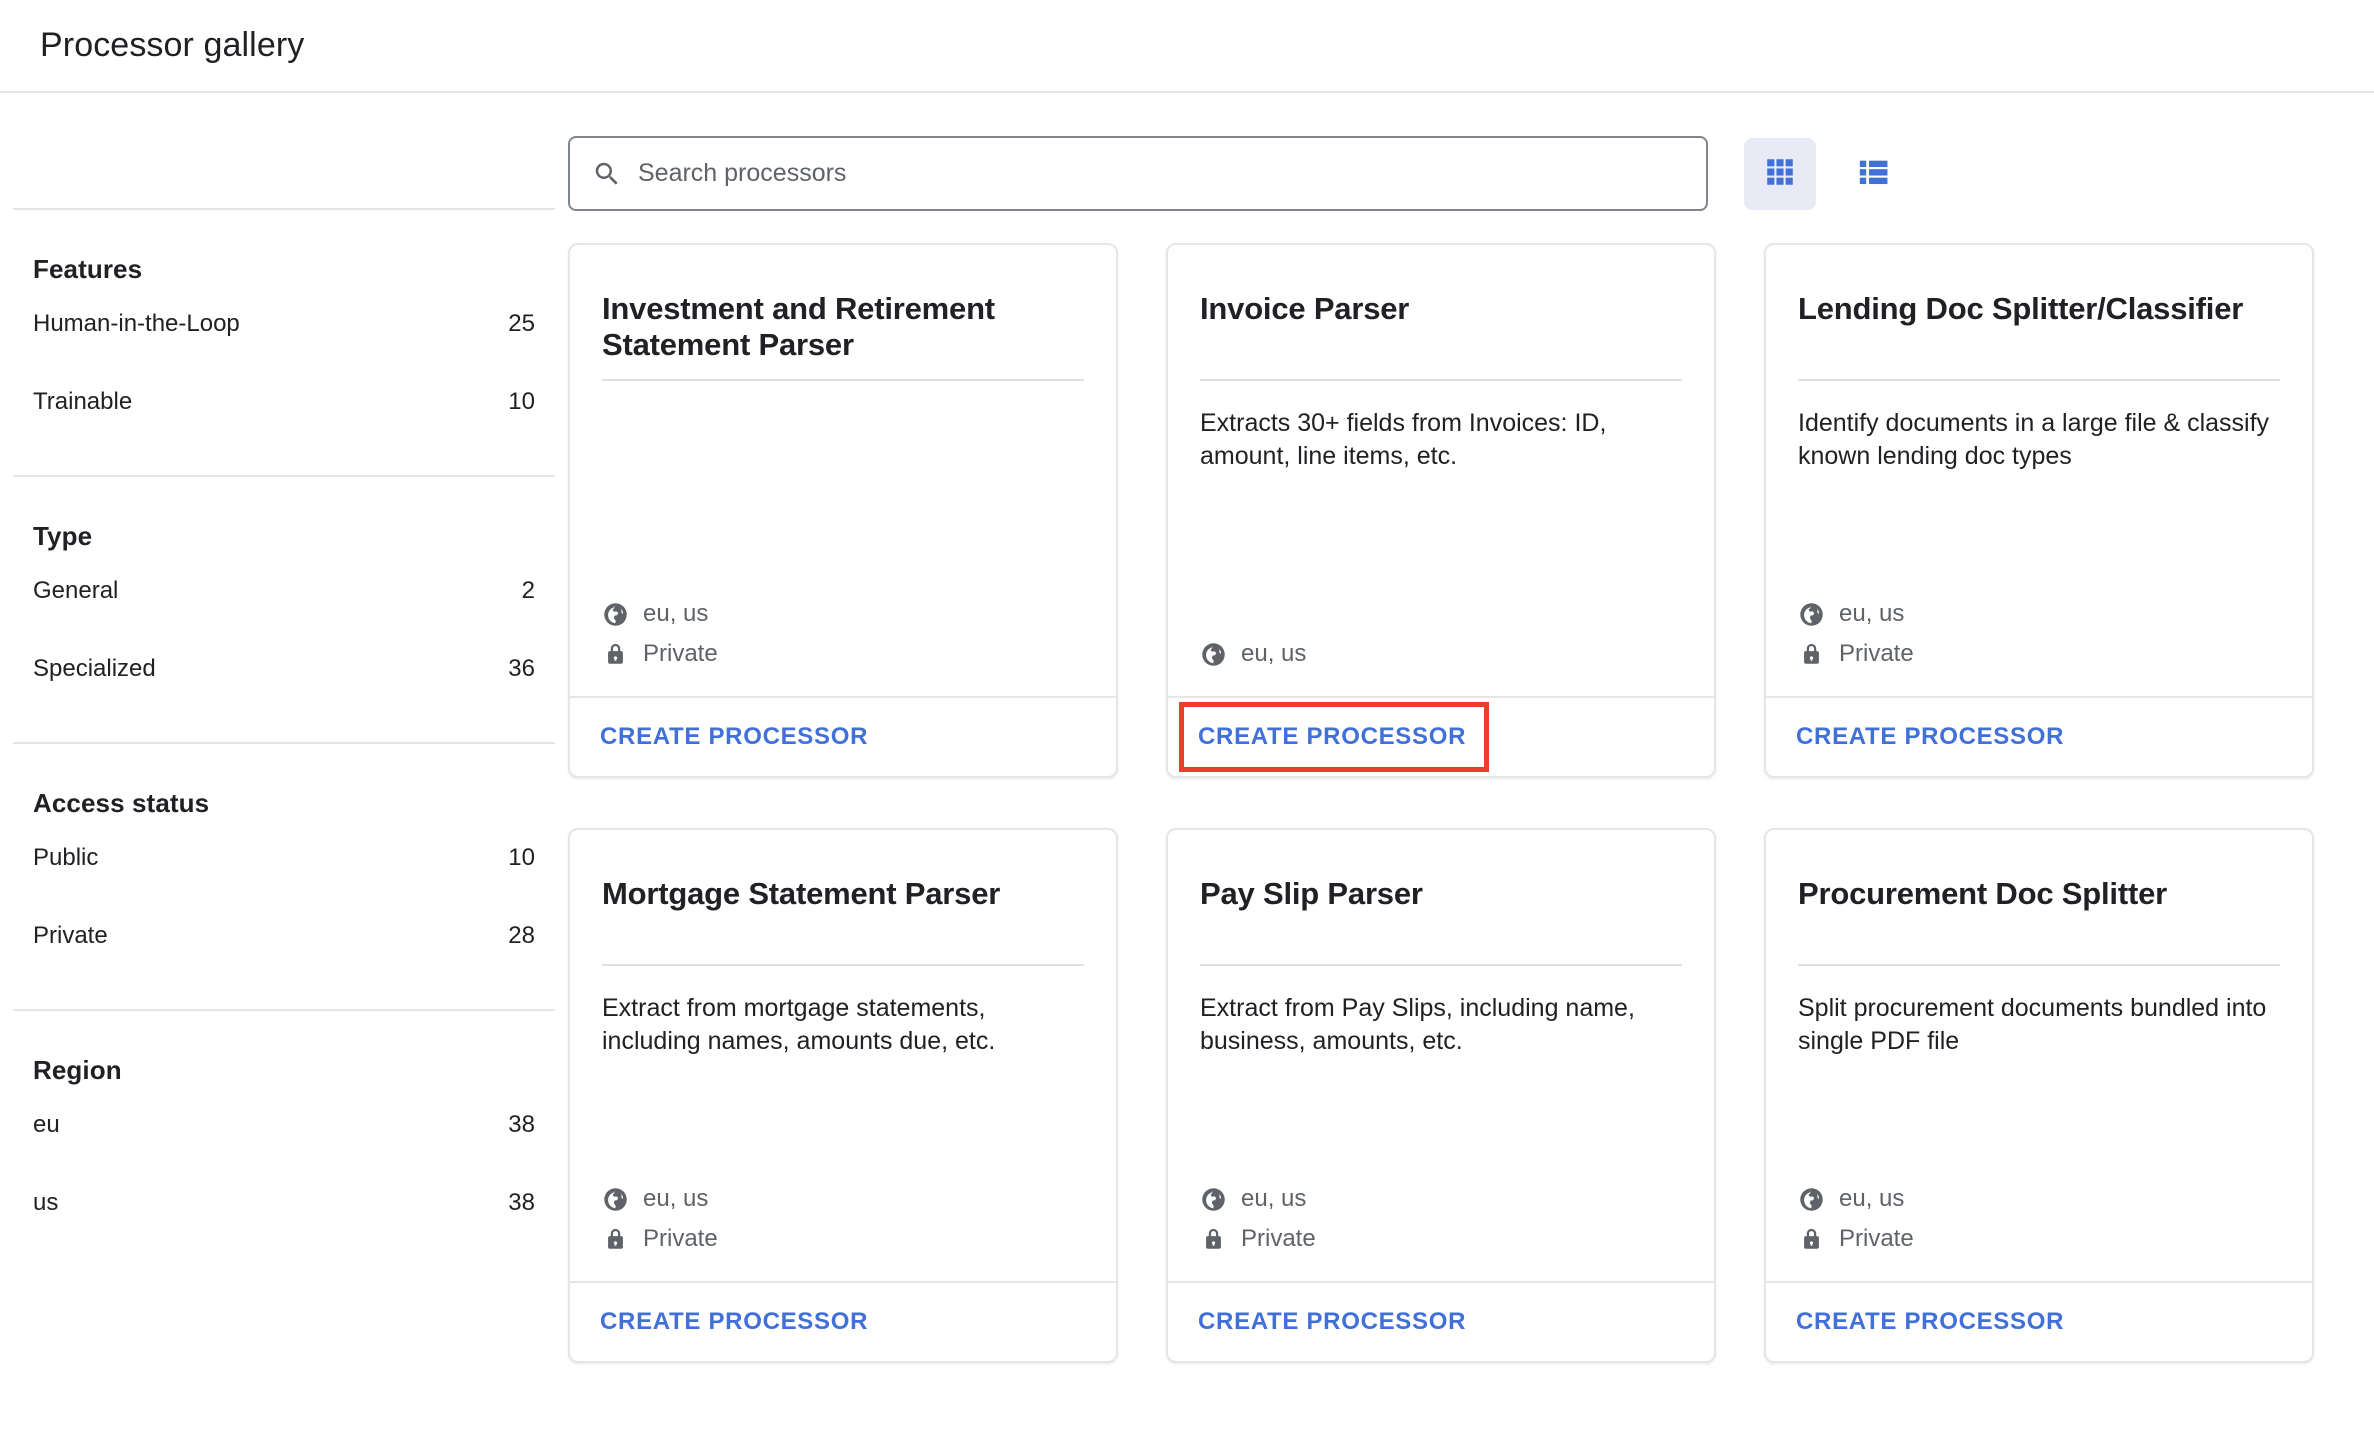 This screenshot has height=1450, width=2374. What do you see at coordinates (284, 402) in the screenshot?
I see `filter-row-trainable: Trainable 10` at bounding box center [284, 402].